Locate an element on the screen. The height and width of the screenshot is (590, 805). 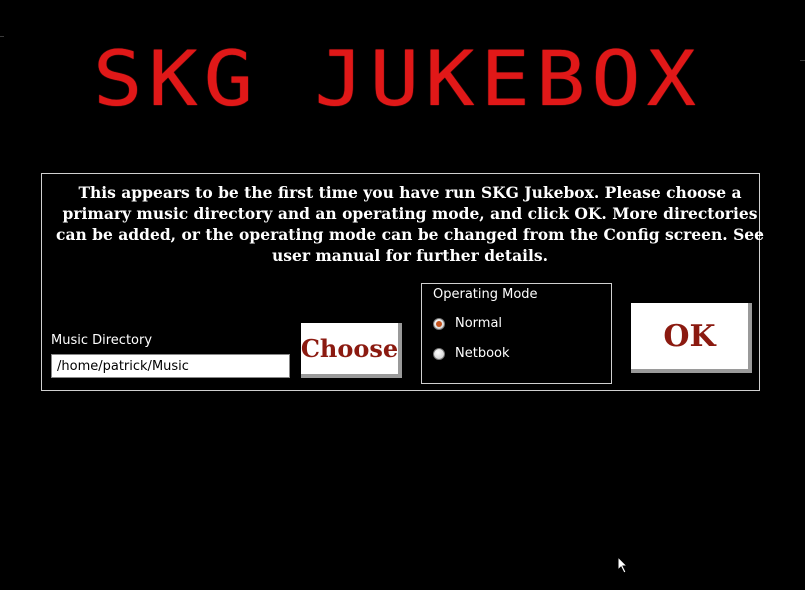
music-directory-label: Music Directory is located at coordinates (102, 340).